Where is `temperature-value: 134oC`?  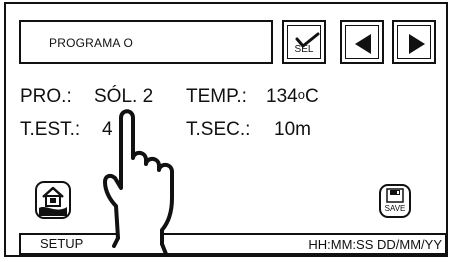
temperature-value: 134oC is located at coordinates (292, 97).